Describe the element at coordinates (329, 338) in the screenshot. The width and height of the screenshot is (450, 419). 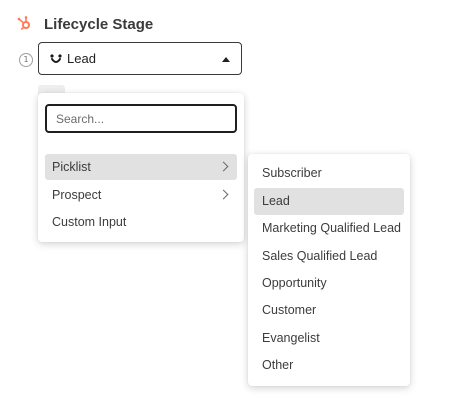
I see `submenu-item-evangelist: Evangelist` at that location.